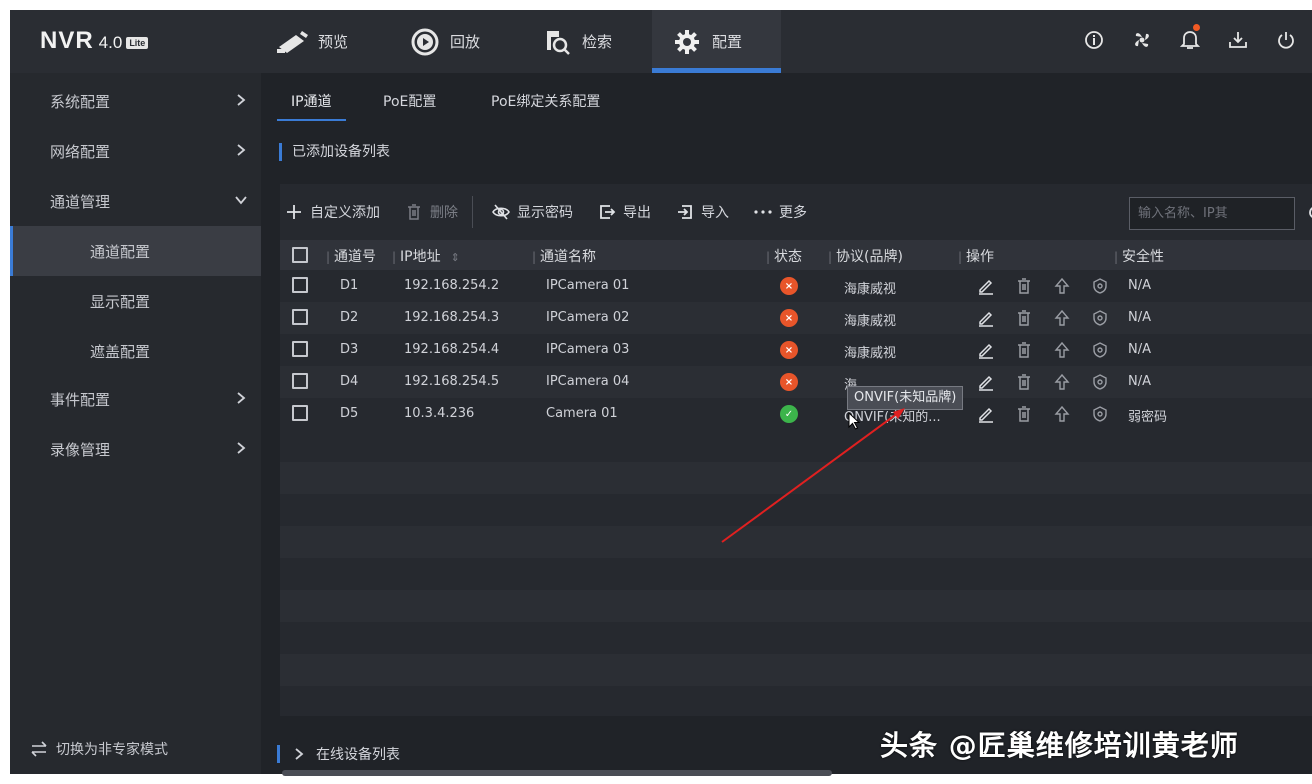  Describe the element at coordinates (312, 41) in the screenshot. I see `tab-preview: 预览` at that location.